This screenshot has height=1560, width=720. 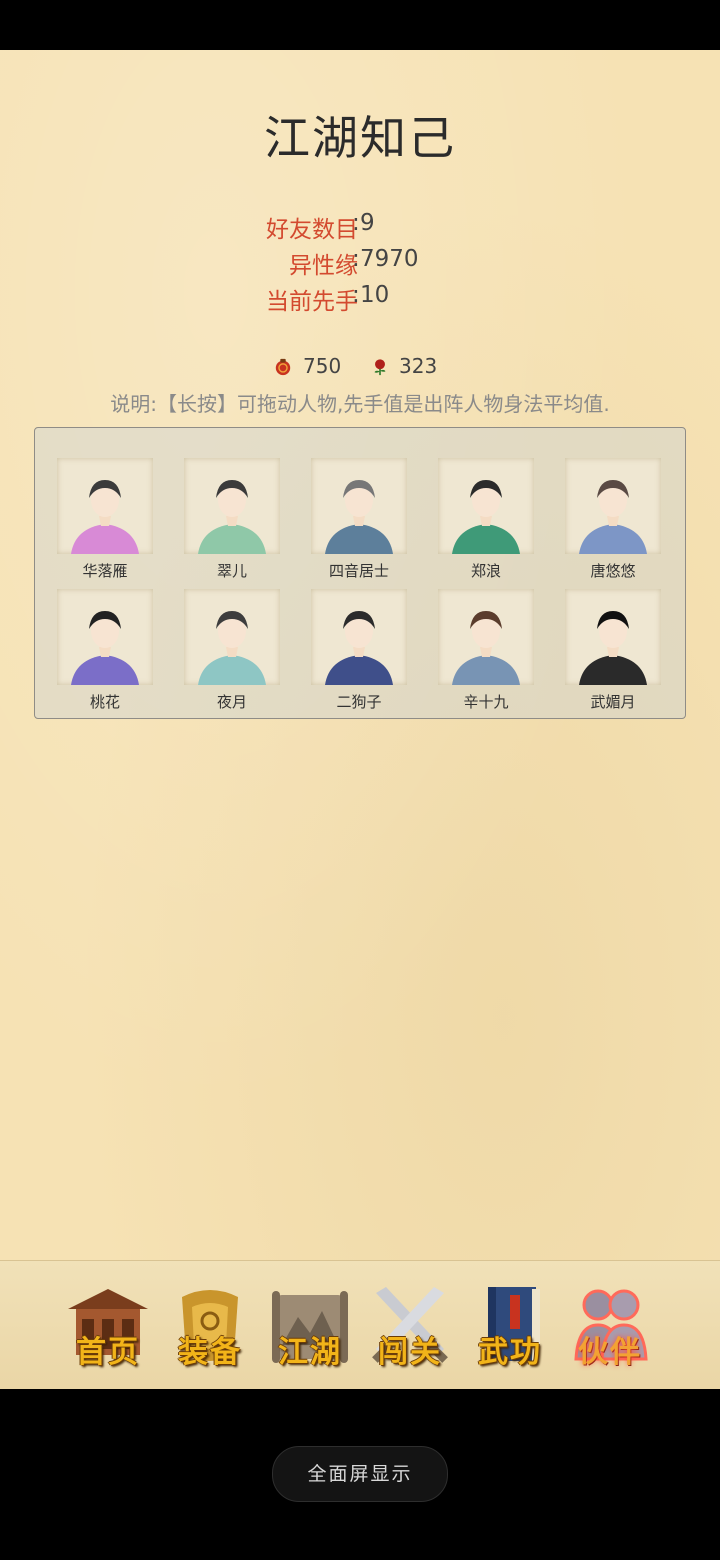 I want to click on character-card: 二狗子, so click(x=359, y=651).